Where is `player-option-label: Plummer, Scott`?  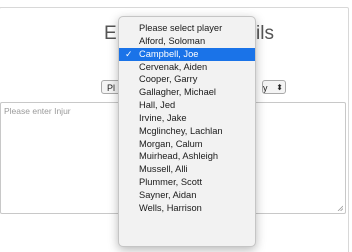 player-option-label: Plummer, Scott is located at coordinates (171, 182).